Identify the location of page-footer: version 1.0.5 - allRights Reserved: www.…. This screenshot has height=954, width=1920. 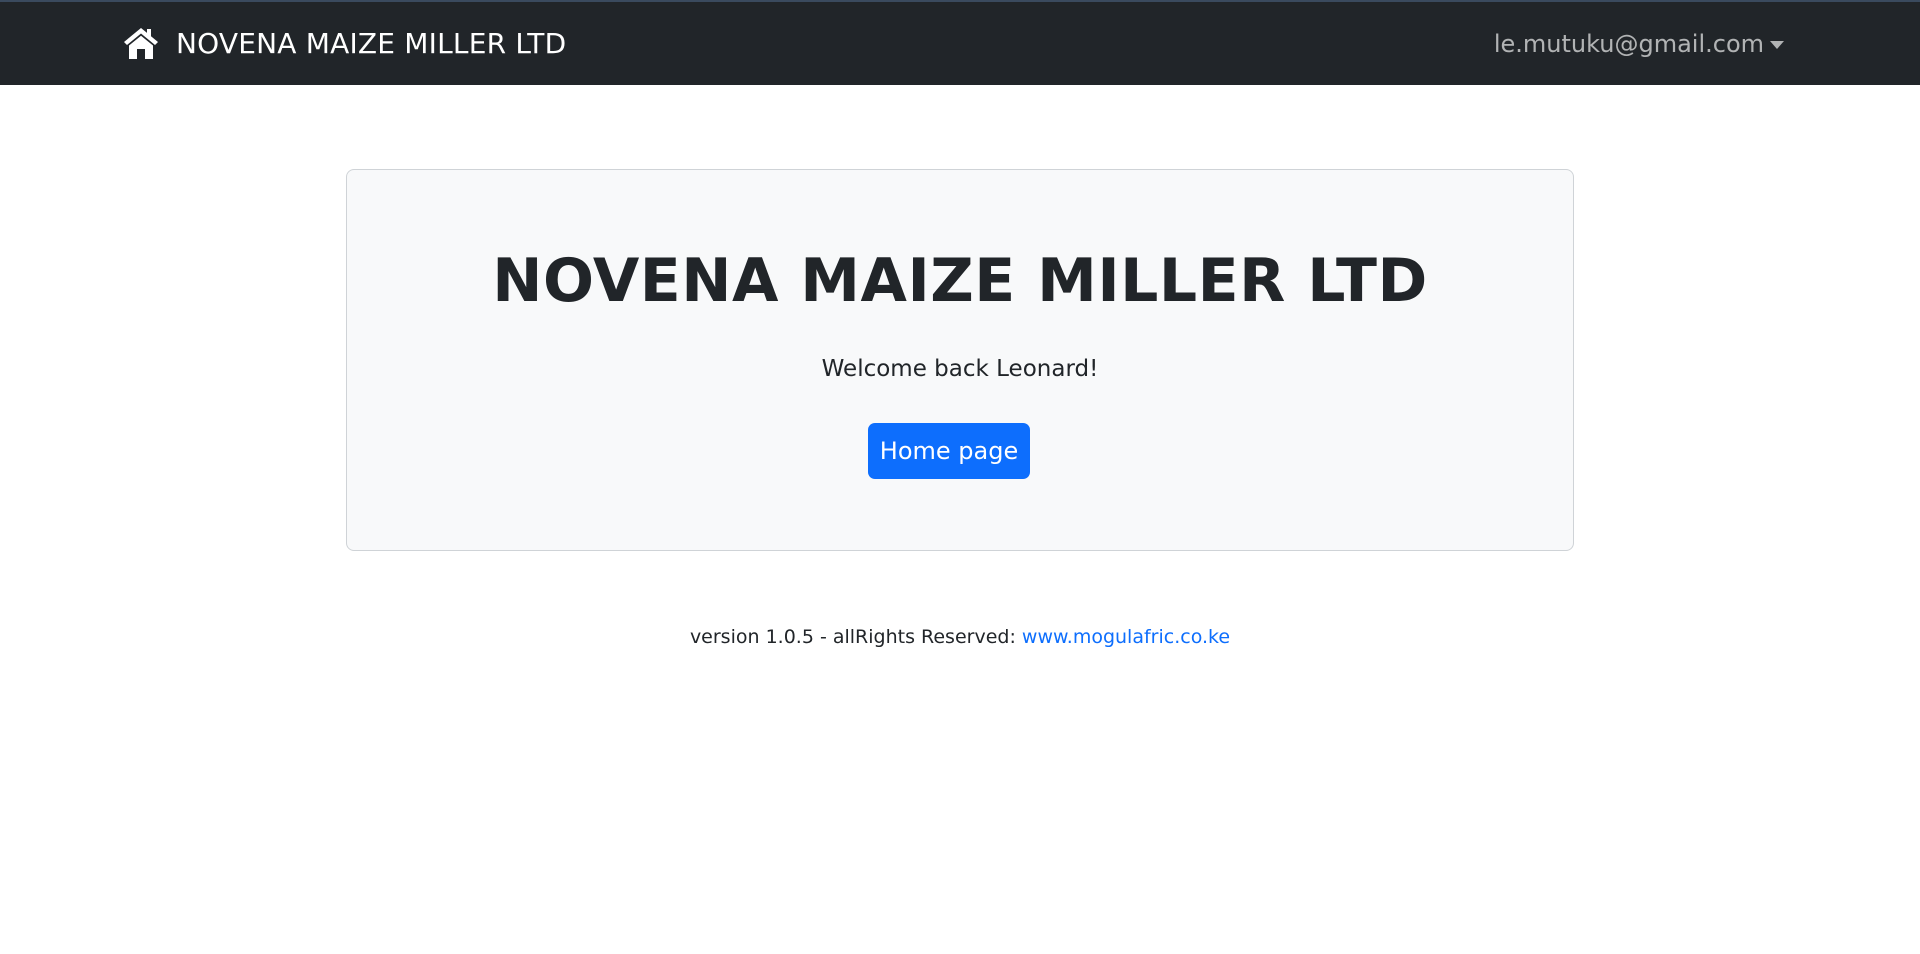
(960, 637).